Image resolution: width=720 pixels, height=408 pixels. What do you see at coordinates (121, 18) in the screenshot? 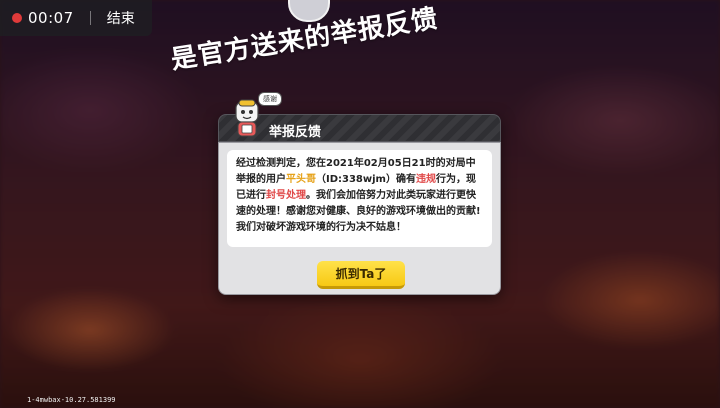
I see `end-recording-button: 结束` at bounding box center [121, 18].